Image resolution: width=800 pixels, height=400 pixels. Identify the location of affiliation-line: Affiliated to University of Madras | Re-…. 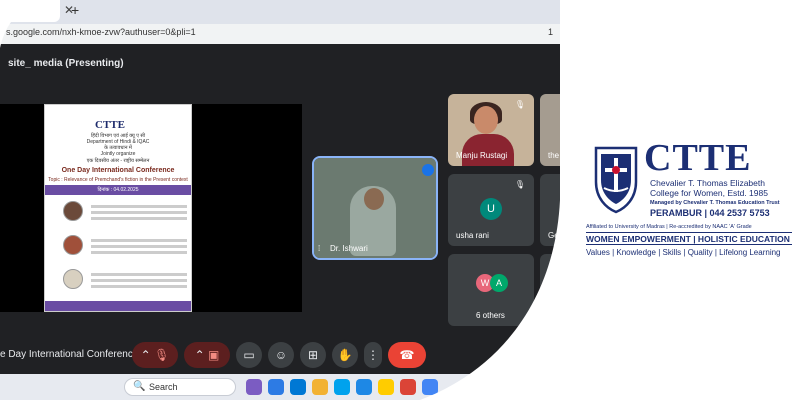
(669, 227).